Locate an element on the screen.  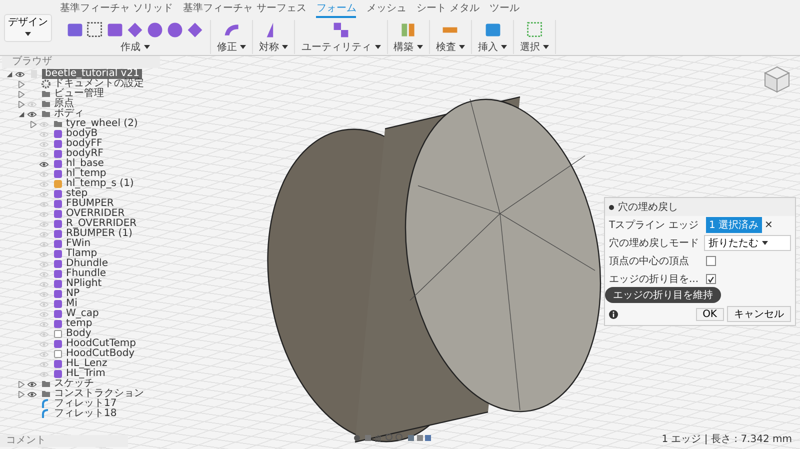
selection-button: 1 選択済み is located at coordinates (734, 225).